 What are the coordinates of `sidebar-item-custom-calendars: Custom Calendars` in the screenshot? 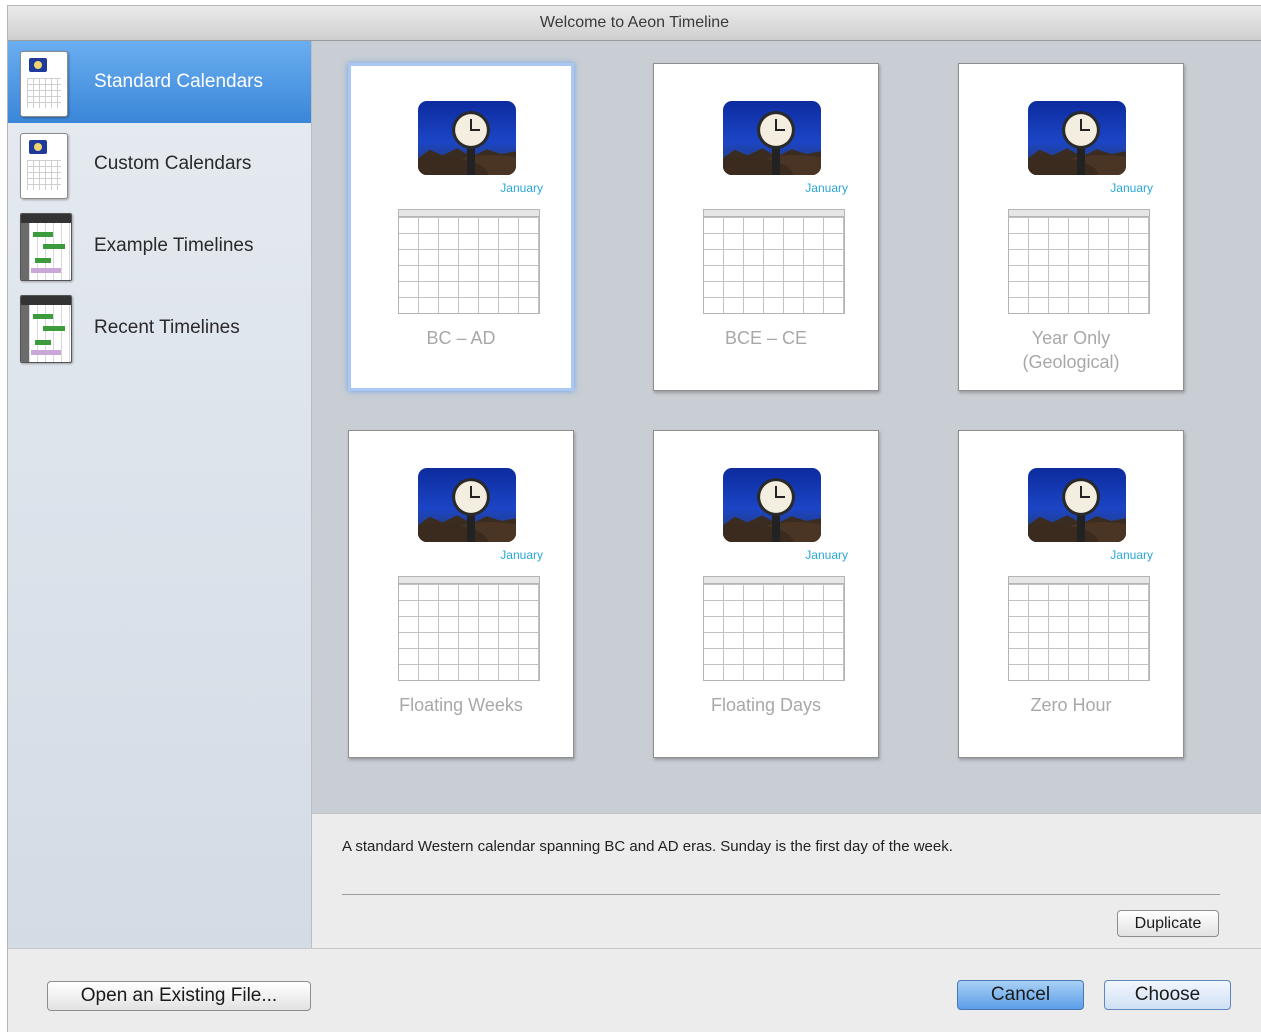 It's located at (159, 164).